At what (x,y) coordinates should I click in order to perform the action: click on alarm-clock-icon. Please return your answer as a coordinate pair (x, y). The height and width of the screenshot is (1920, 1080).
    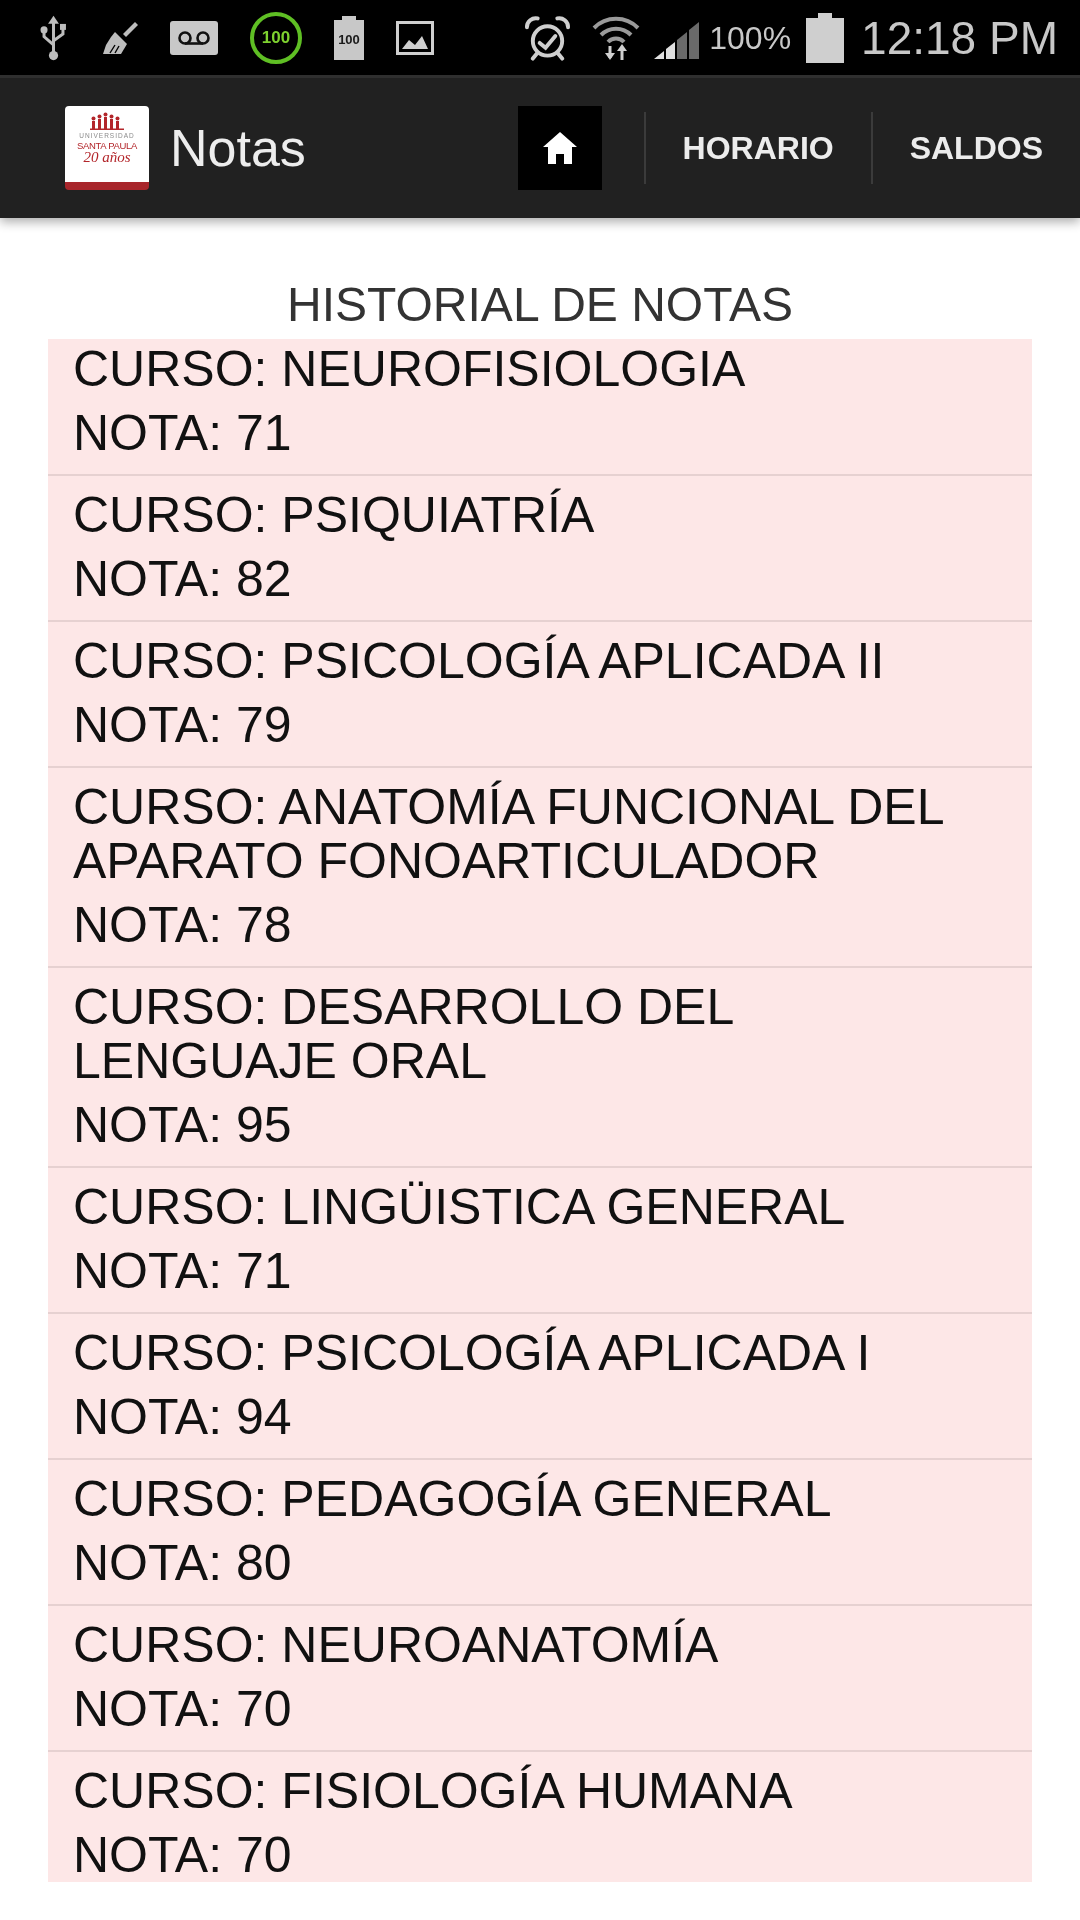
    Looking at the image, I should click on (548, 37).